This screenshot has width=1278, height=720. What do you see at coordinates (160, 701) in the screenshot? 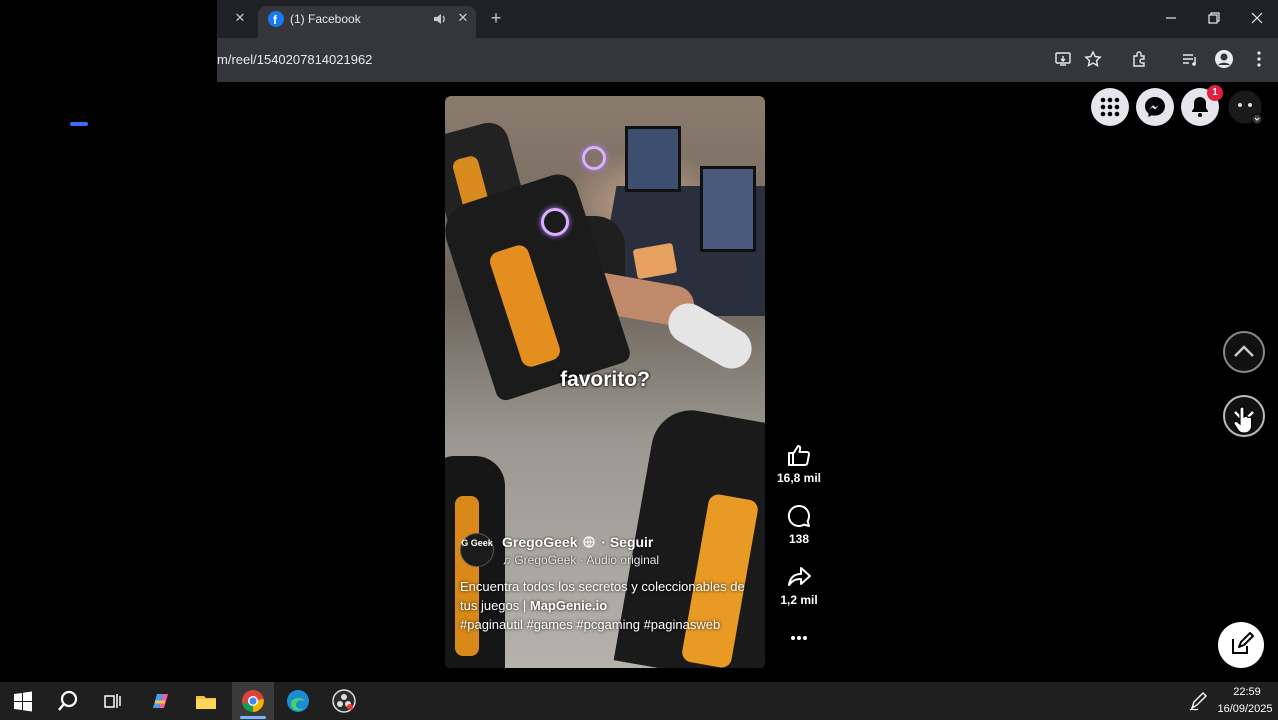
I see `copilot-icon` at bounding box center [160, 701].